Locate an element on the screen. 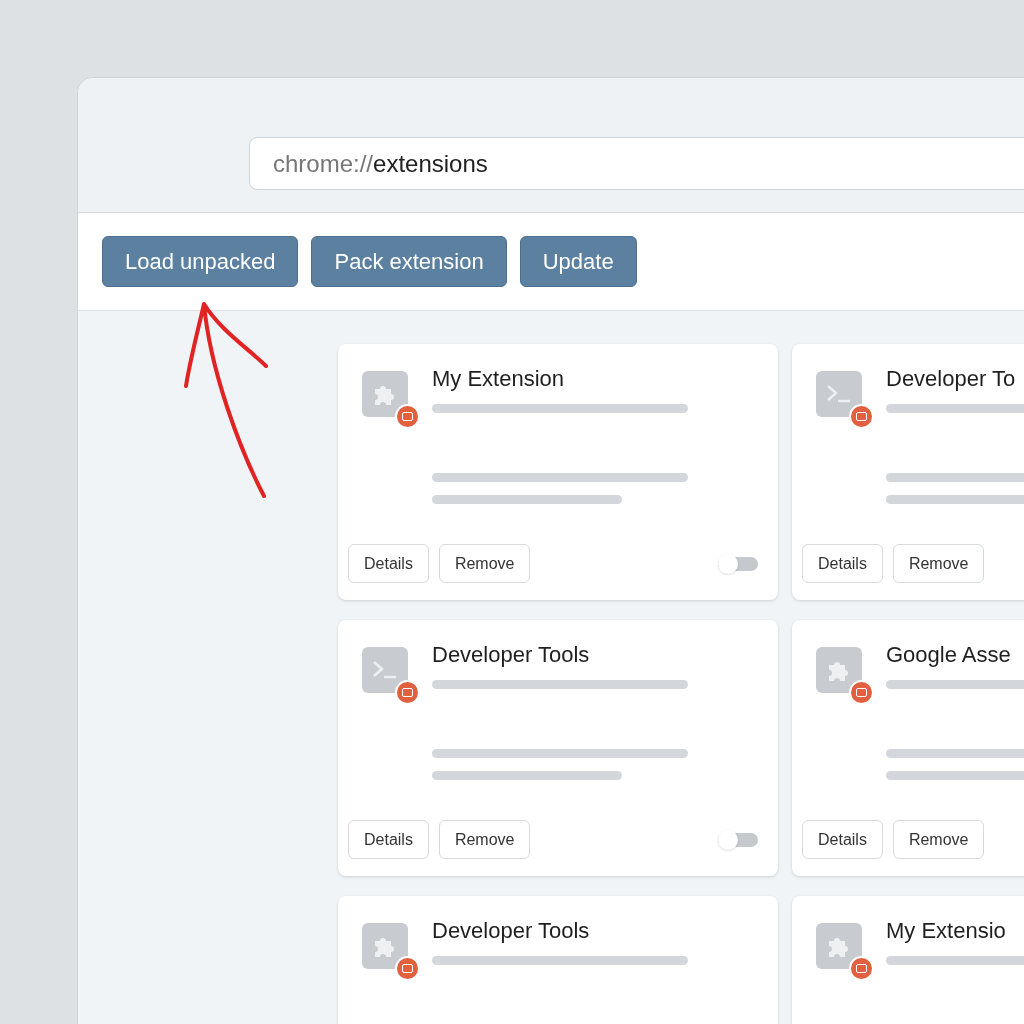 The width and height of the screenshot is (1024, 1024). toolbar-button: Load unpacked is located at coordinates (200, 261).